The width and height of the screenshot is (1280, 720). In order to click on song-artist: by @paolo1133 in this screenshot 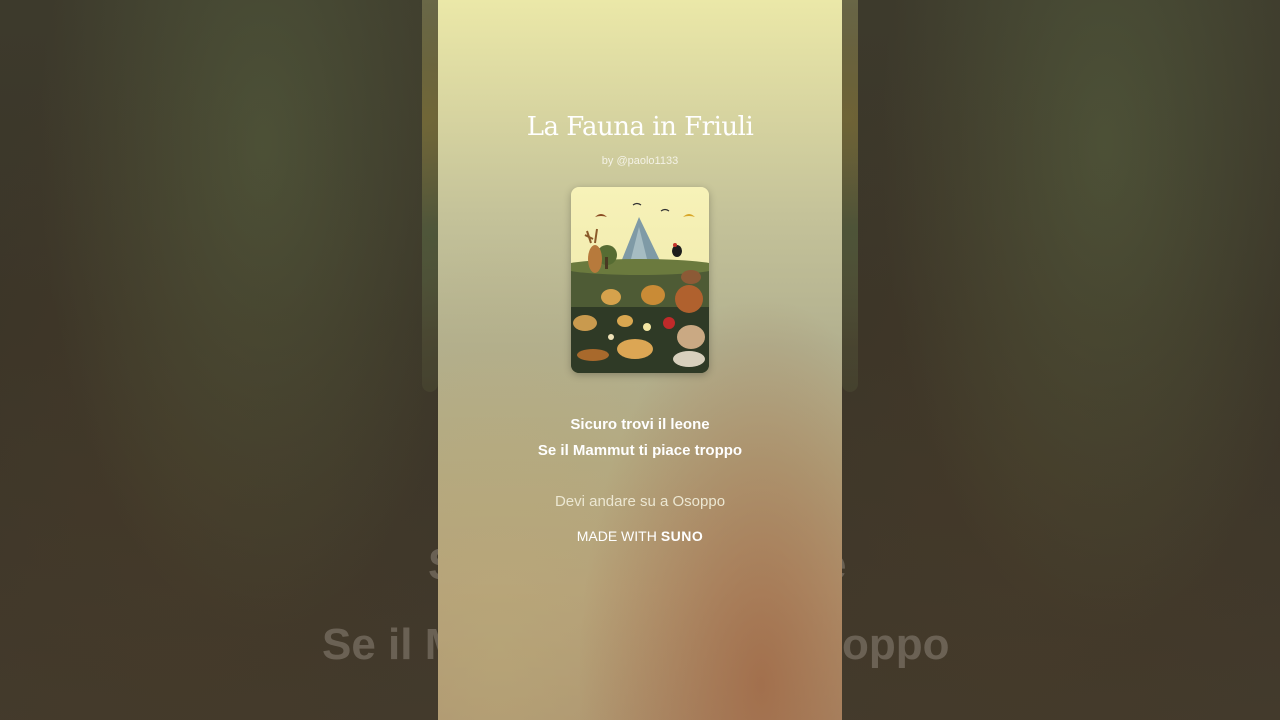, I will do `click(640, 161)`.